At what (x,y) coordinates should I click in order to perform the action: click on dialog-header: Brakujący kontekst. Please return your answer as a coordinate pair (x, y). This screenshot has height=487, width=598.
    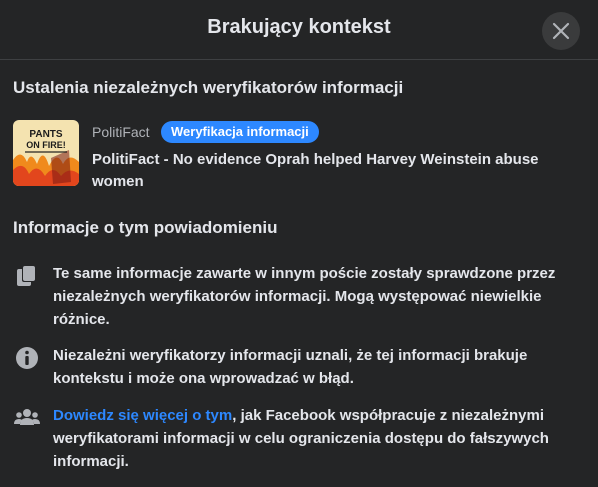
    Looking at the image, I should click on (299, 30).